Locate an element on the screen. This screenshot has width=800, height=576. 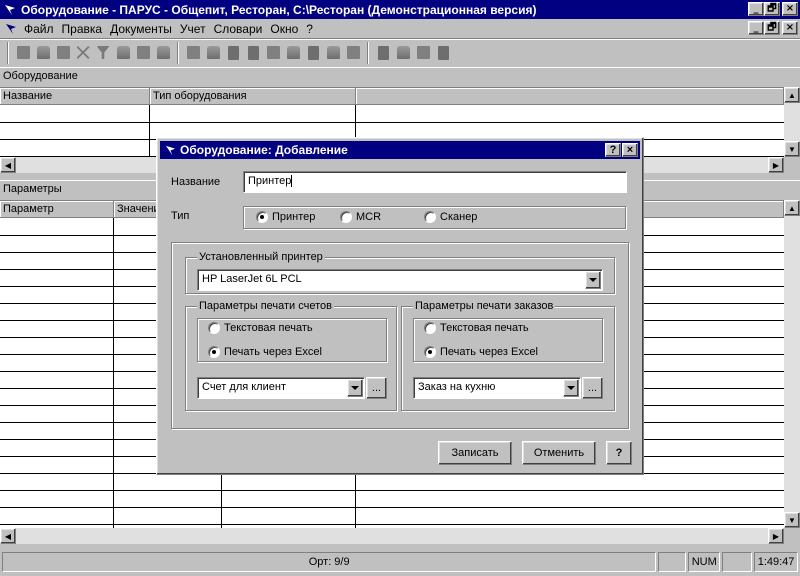
delete-record-icon is located at coordinates (83, 53).